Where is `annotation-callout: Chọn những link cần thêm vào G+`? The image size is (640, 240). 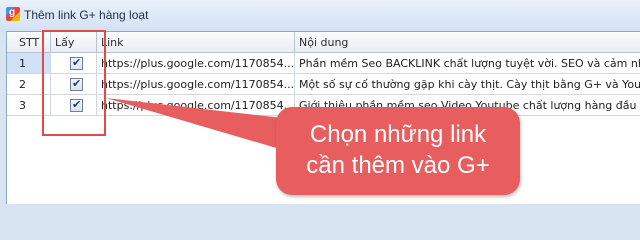
annotation-callout: Chọn những link cần thêm vào G+ is located at coordinates (398, 151).